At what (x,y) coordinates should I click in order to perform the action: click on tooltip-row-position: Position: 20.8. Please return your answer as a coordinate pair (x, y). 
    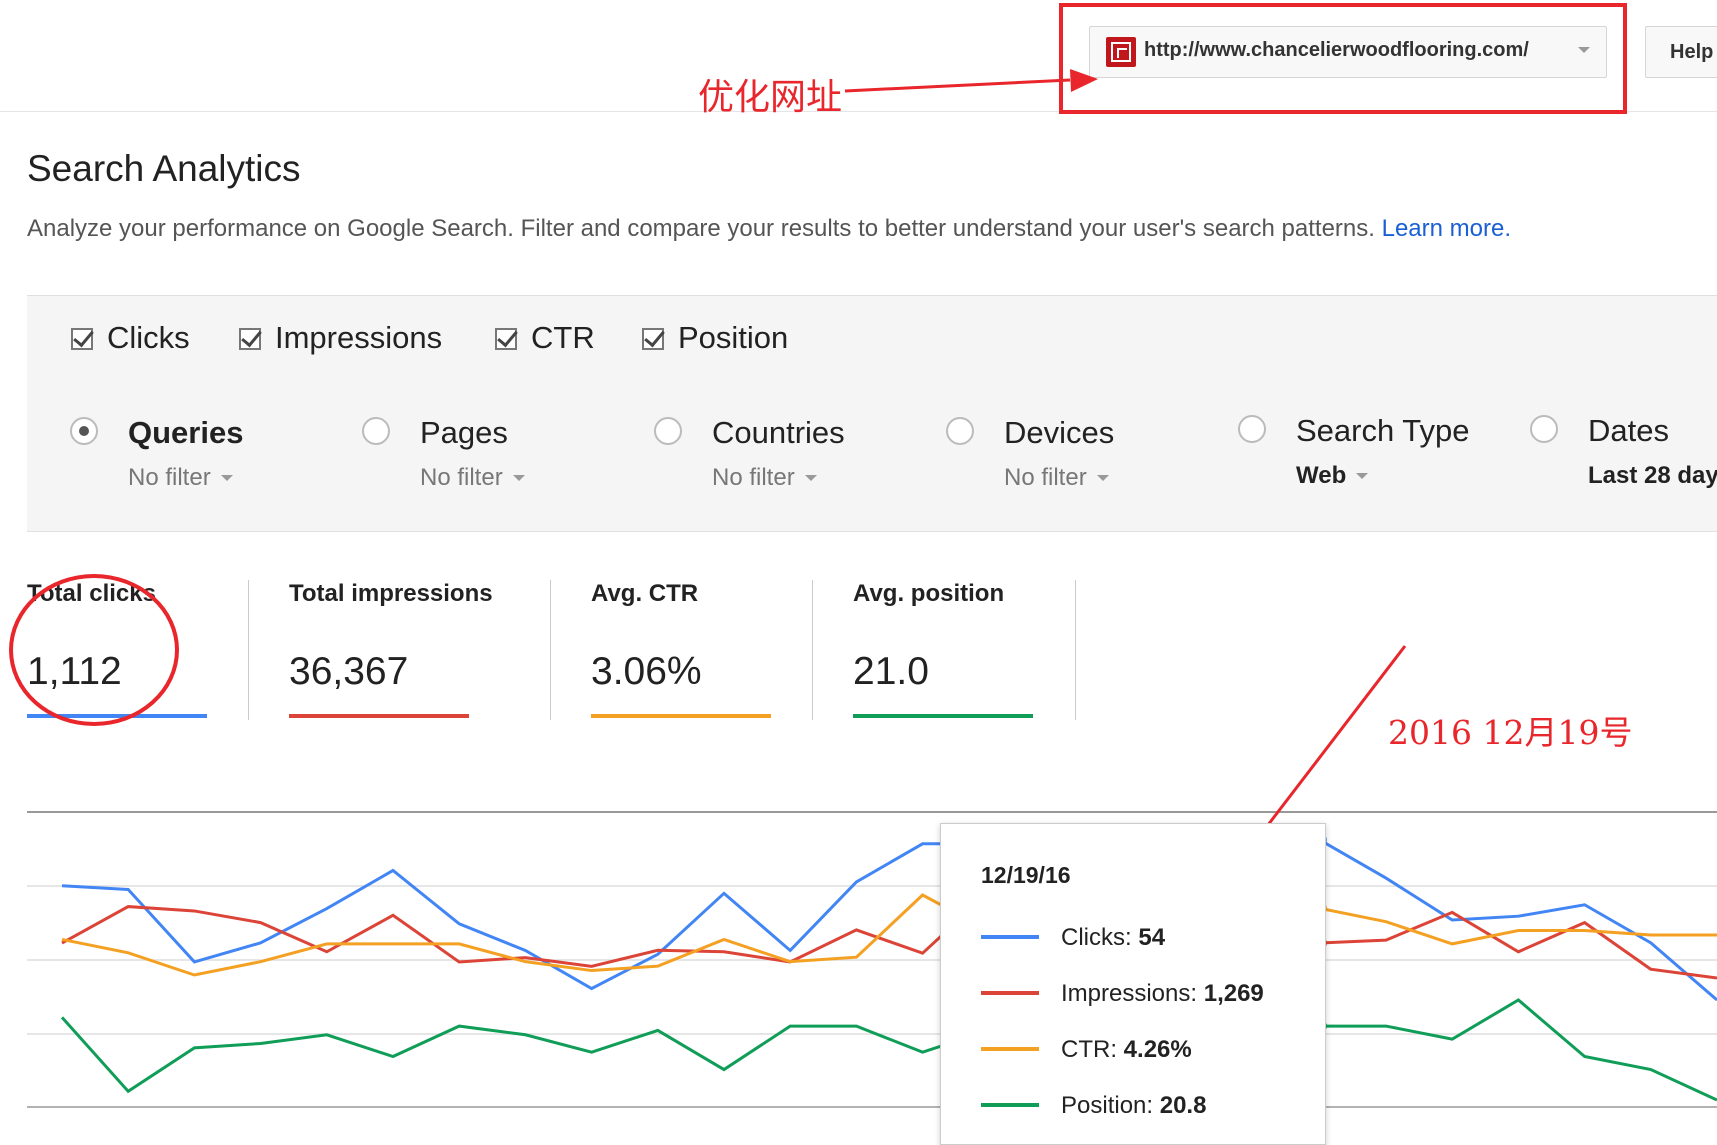
    Looking at the image, I should click on (1093, 1106).